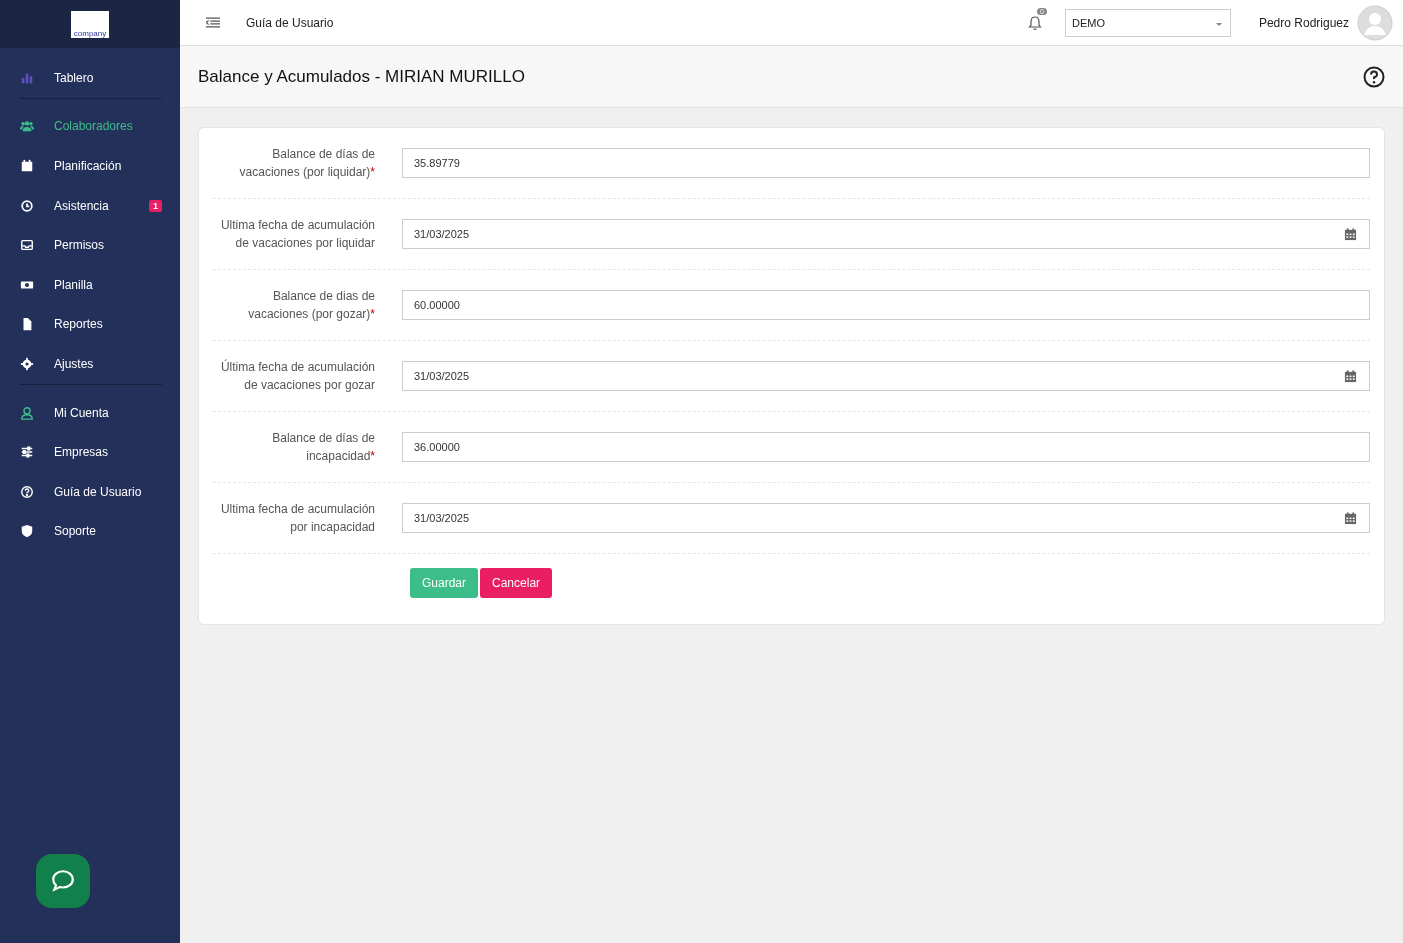 The image size is (1403, 943). Describe the element at coordinates (91, 78) in the screenshot. I see `sidebar-item: Tablero` at that location.